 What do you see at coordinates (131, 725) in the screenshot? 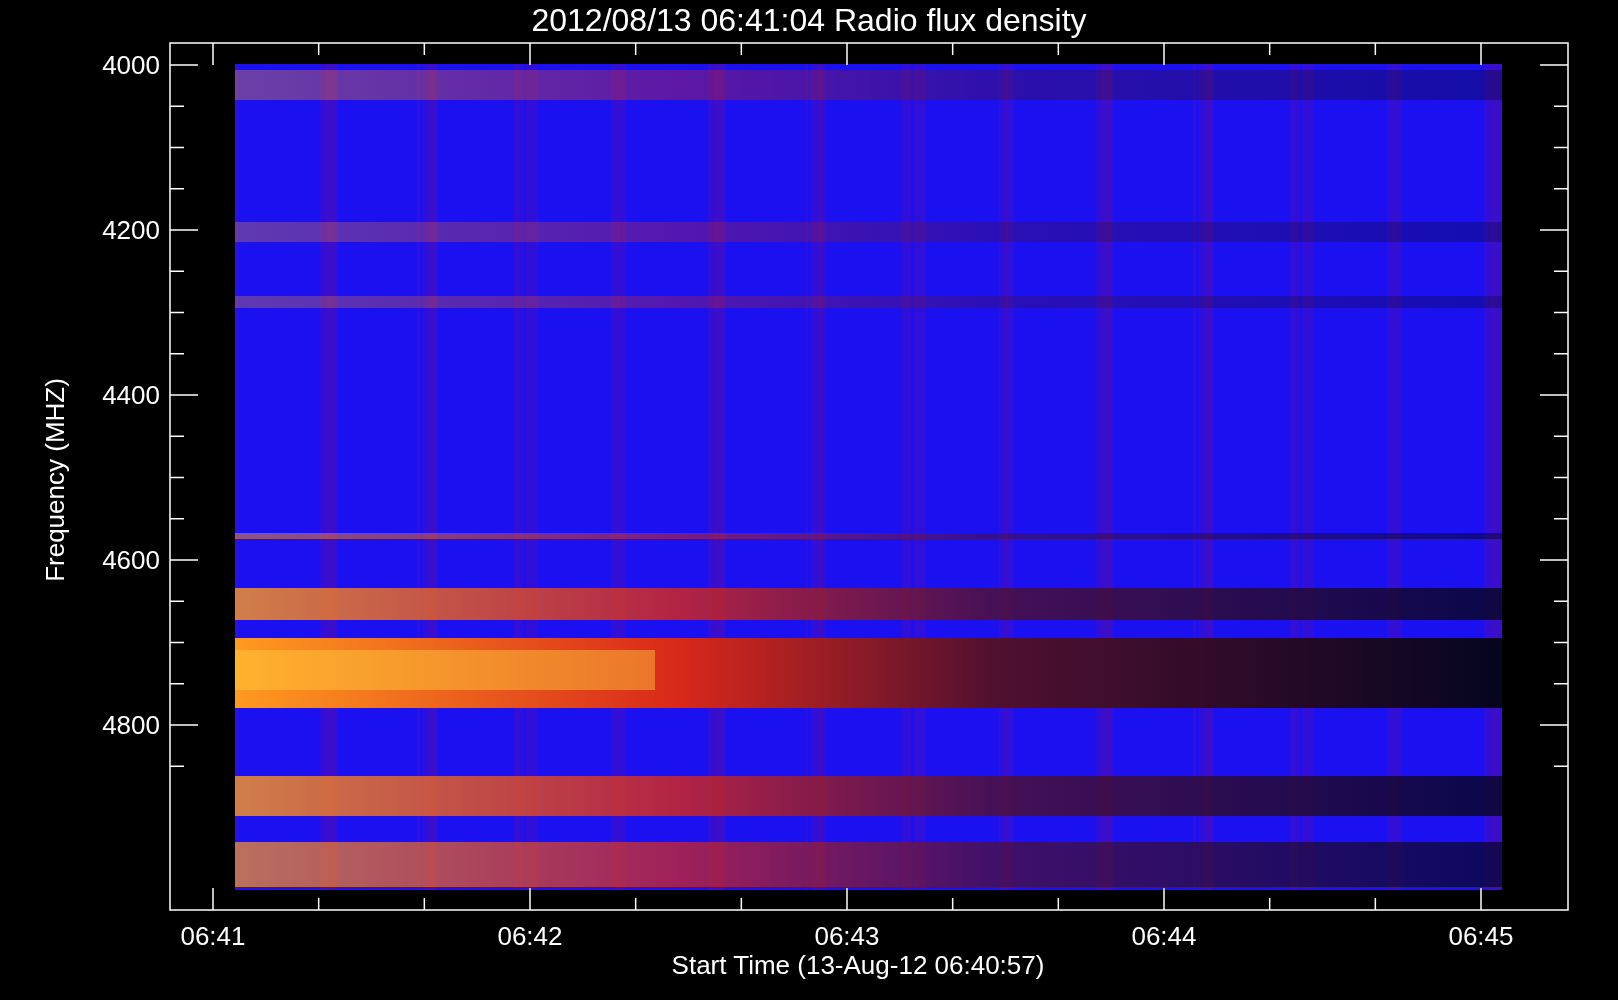
I see `y-tick-label: 4800` at bounding box center [131, 725].